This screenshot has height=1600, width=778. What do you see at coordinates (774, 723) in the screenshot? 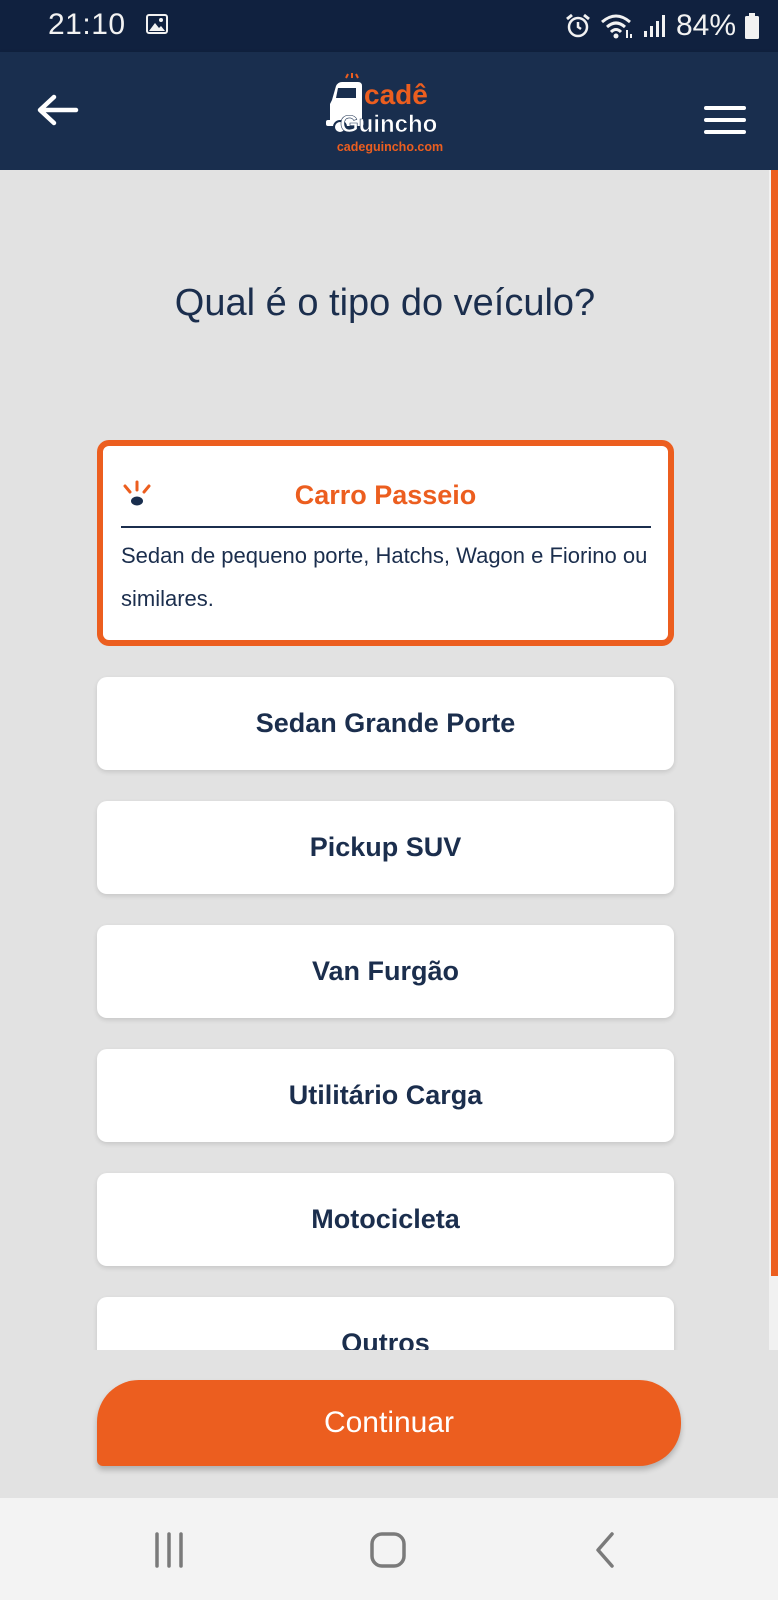
I see `scrollbar-thumb` at bounding box center [774, 723].